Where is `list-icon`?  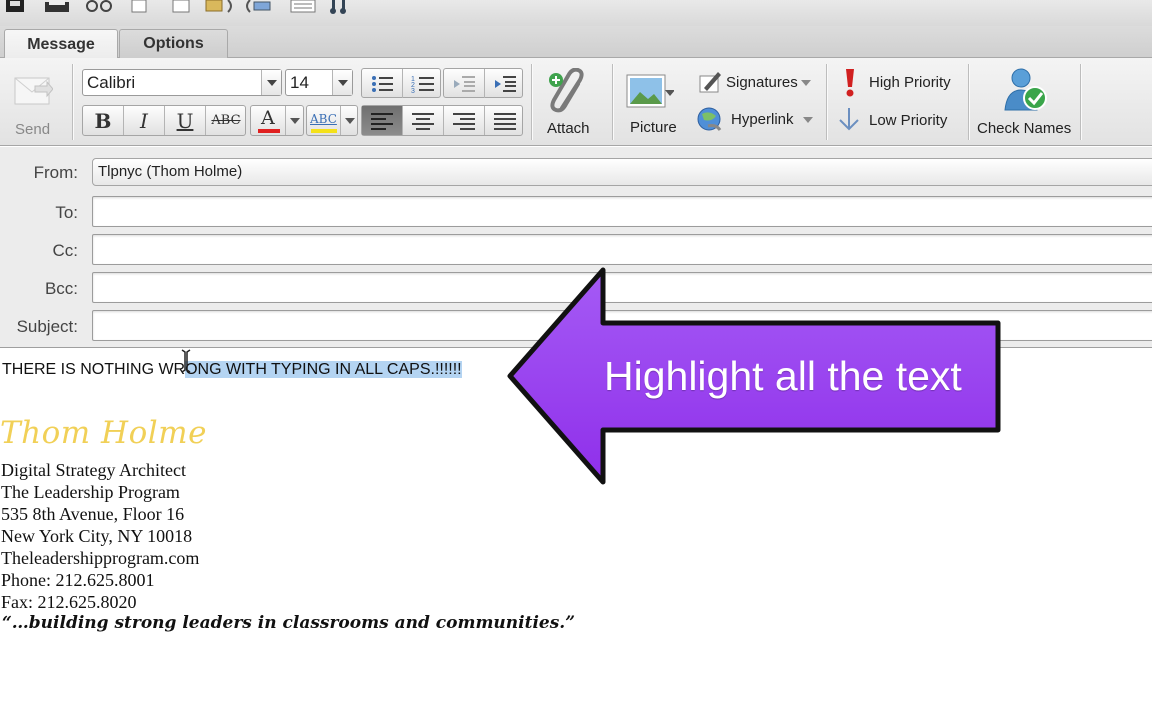
list-icon is located at coordinates (303, 7).